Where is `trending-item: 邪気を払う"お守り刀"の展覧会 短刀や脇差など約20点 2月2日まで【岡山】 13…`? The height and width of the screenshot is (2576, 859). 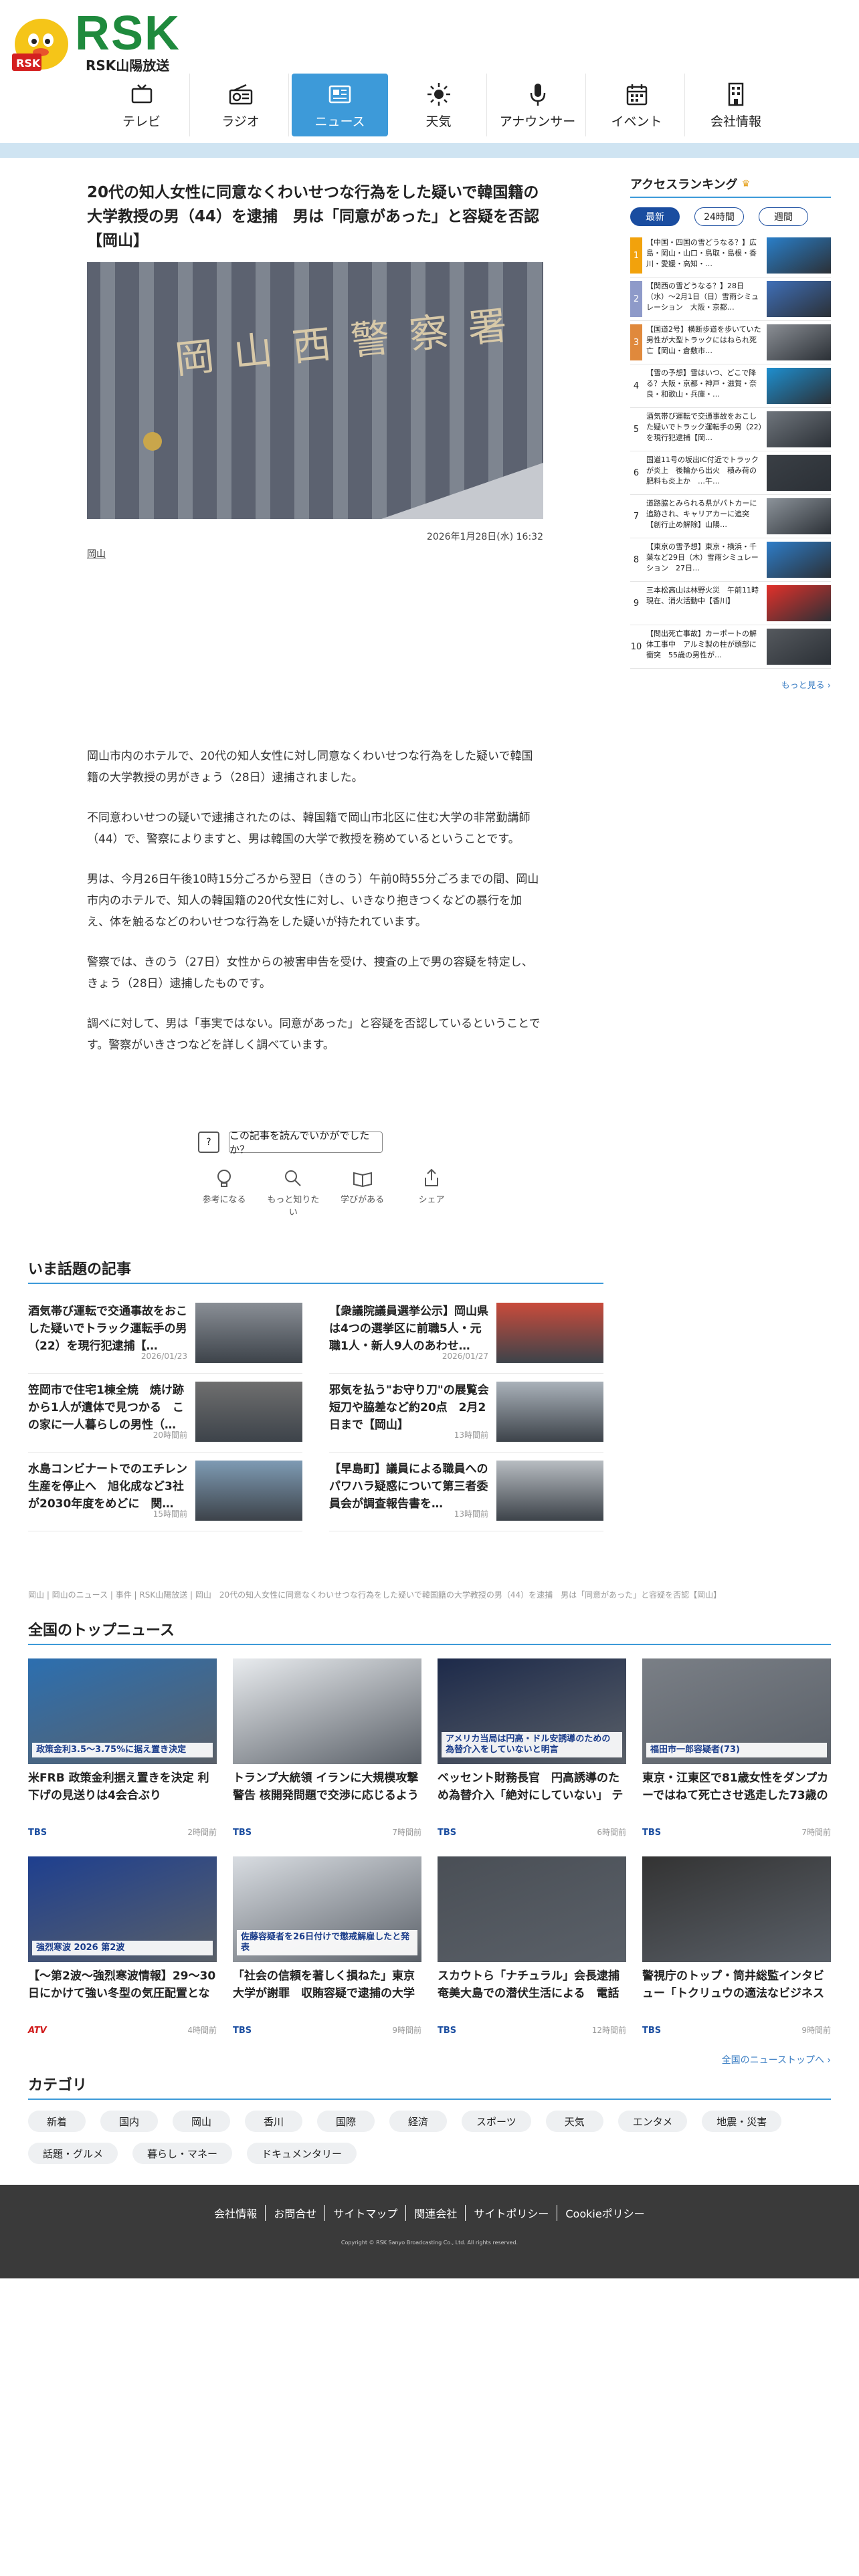
trending-item: 邪気を払う"お守り刀"の展覧会 短刀や脇差など約20点 2月2日まで【岡山】 13… is located at coordinates (466, 1414).